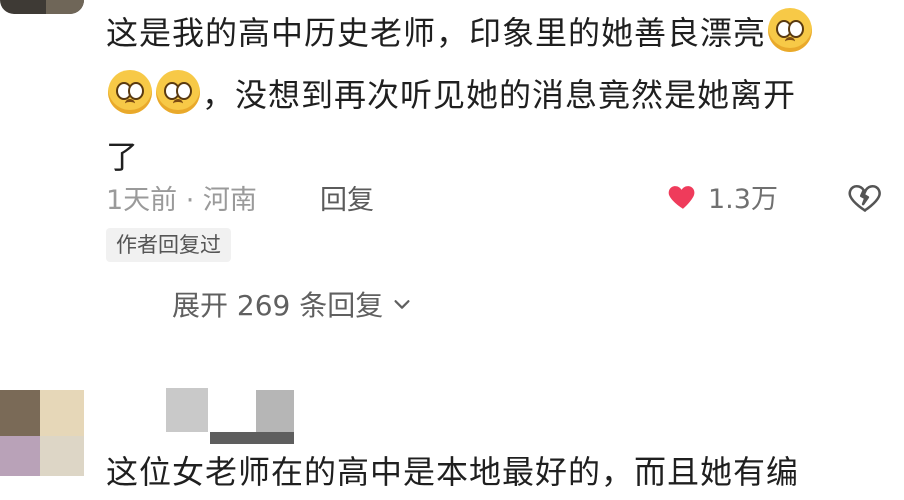  I want to click on comment-line1: 这是我的高中历史老师，印象里的她善良漂亮, so click(436, 33).